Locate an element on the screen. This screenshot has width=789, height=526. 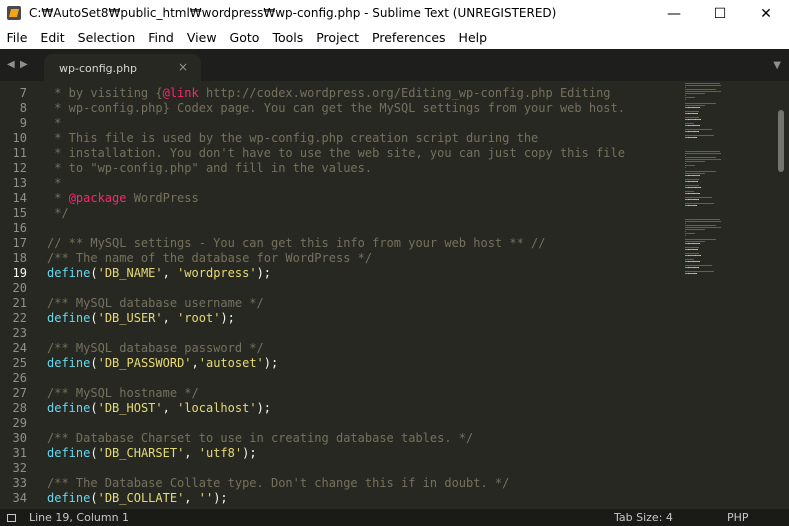
code-line: define('DB_COLLATE', ''); is located at coordinates (137, 498).